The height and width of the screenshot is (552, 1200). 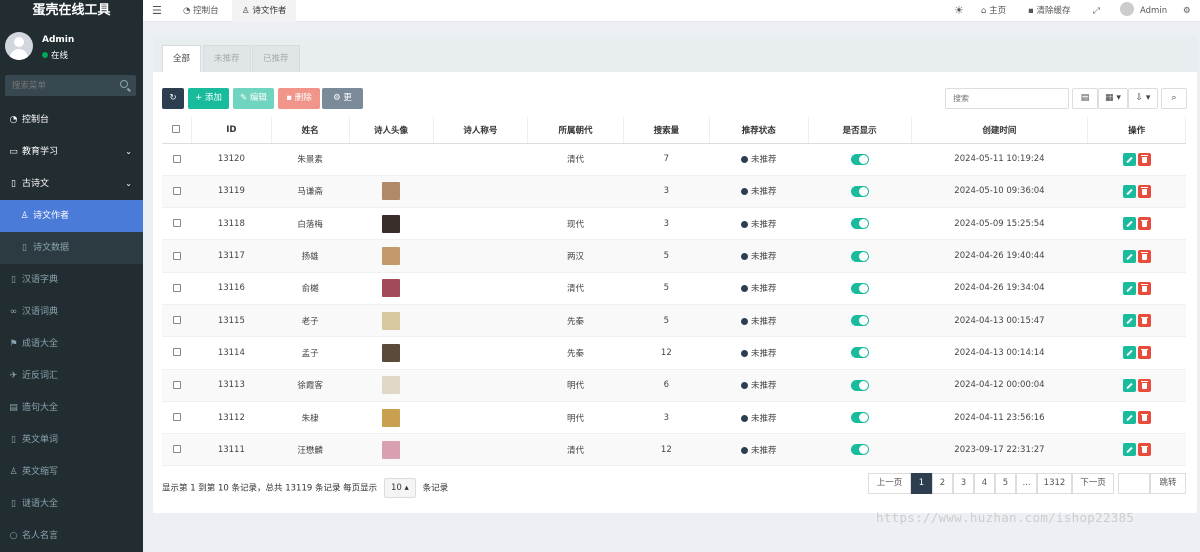 I want to click on page-last-button: 1312, so click(x=1054, y=483).